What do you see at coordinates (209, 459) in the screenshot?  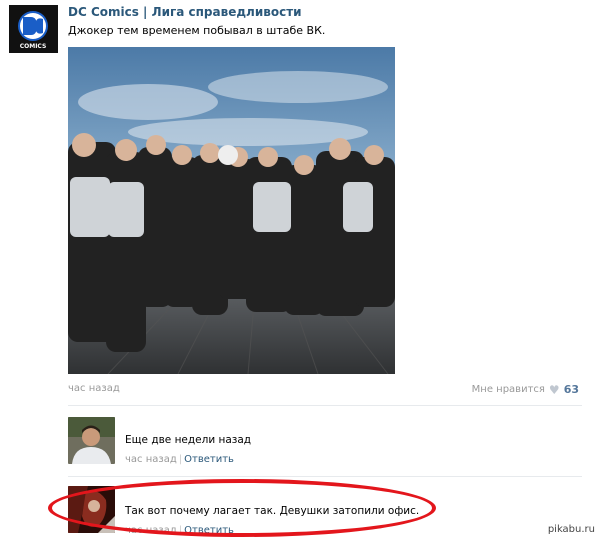 I see `reply-button: Ответить` at bounding box center [209, 459].